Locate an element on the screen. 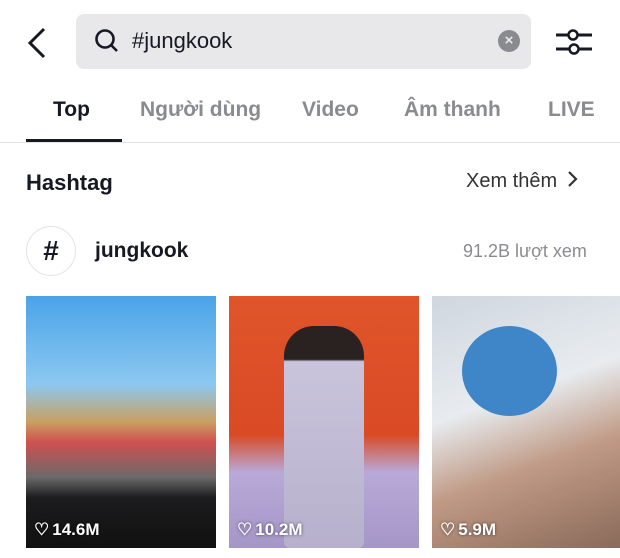 The width and height of the screenshot is (620, 558). section-title: Hashtag is located at coordinates (69, 182).